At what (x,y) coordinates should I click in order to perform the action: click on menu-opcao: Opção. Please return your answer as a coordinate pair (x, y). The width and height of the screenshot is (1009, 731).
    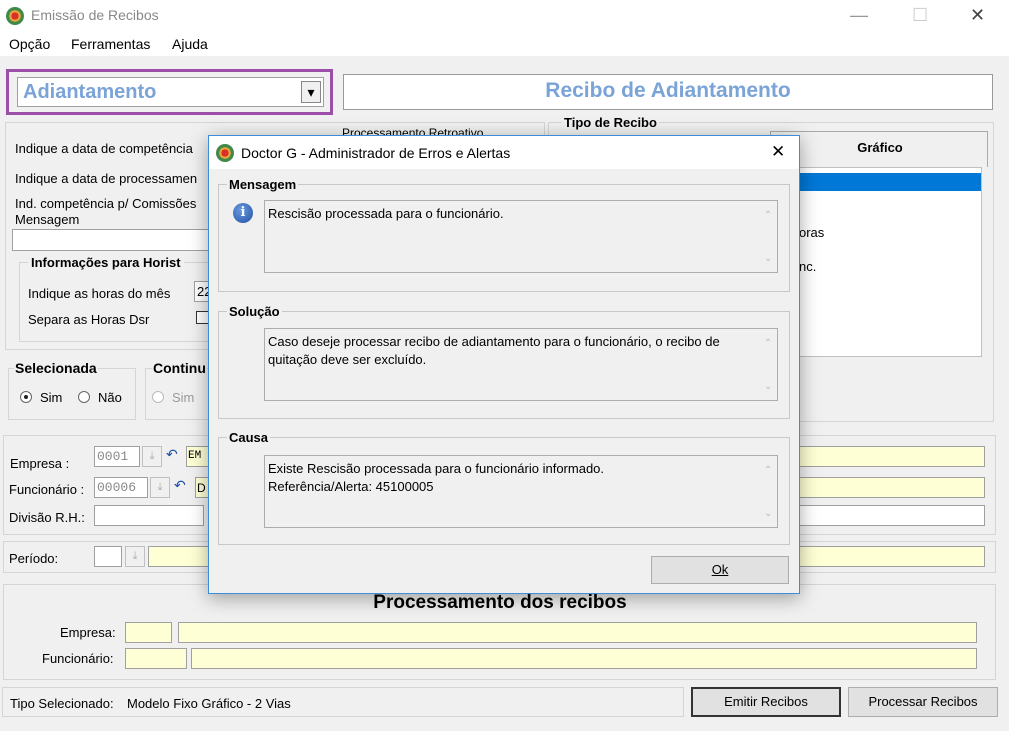
    Looking at the image, I should click on (29, 44).